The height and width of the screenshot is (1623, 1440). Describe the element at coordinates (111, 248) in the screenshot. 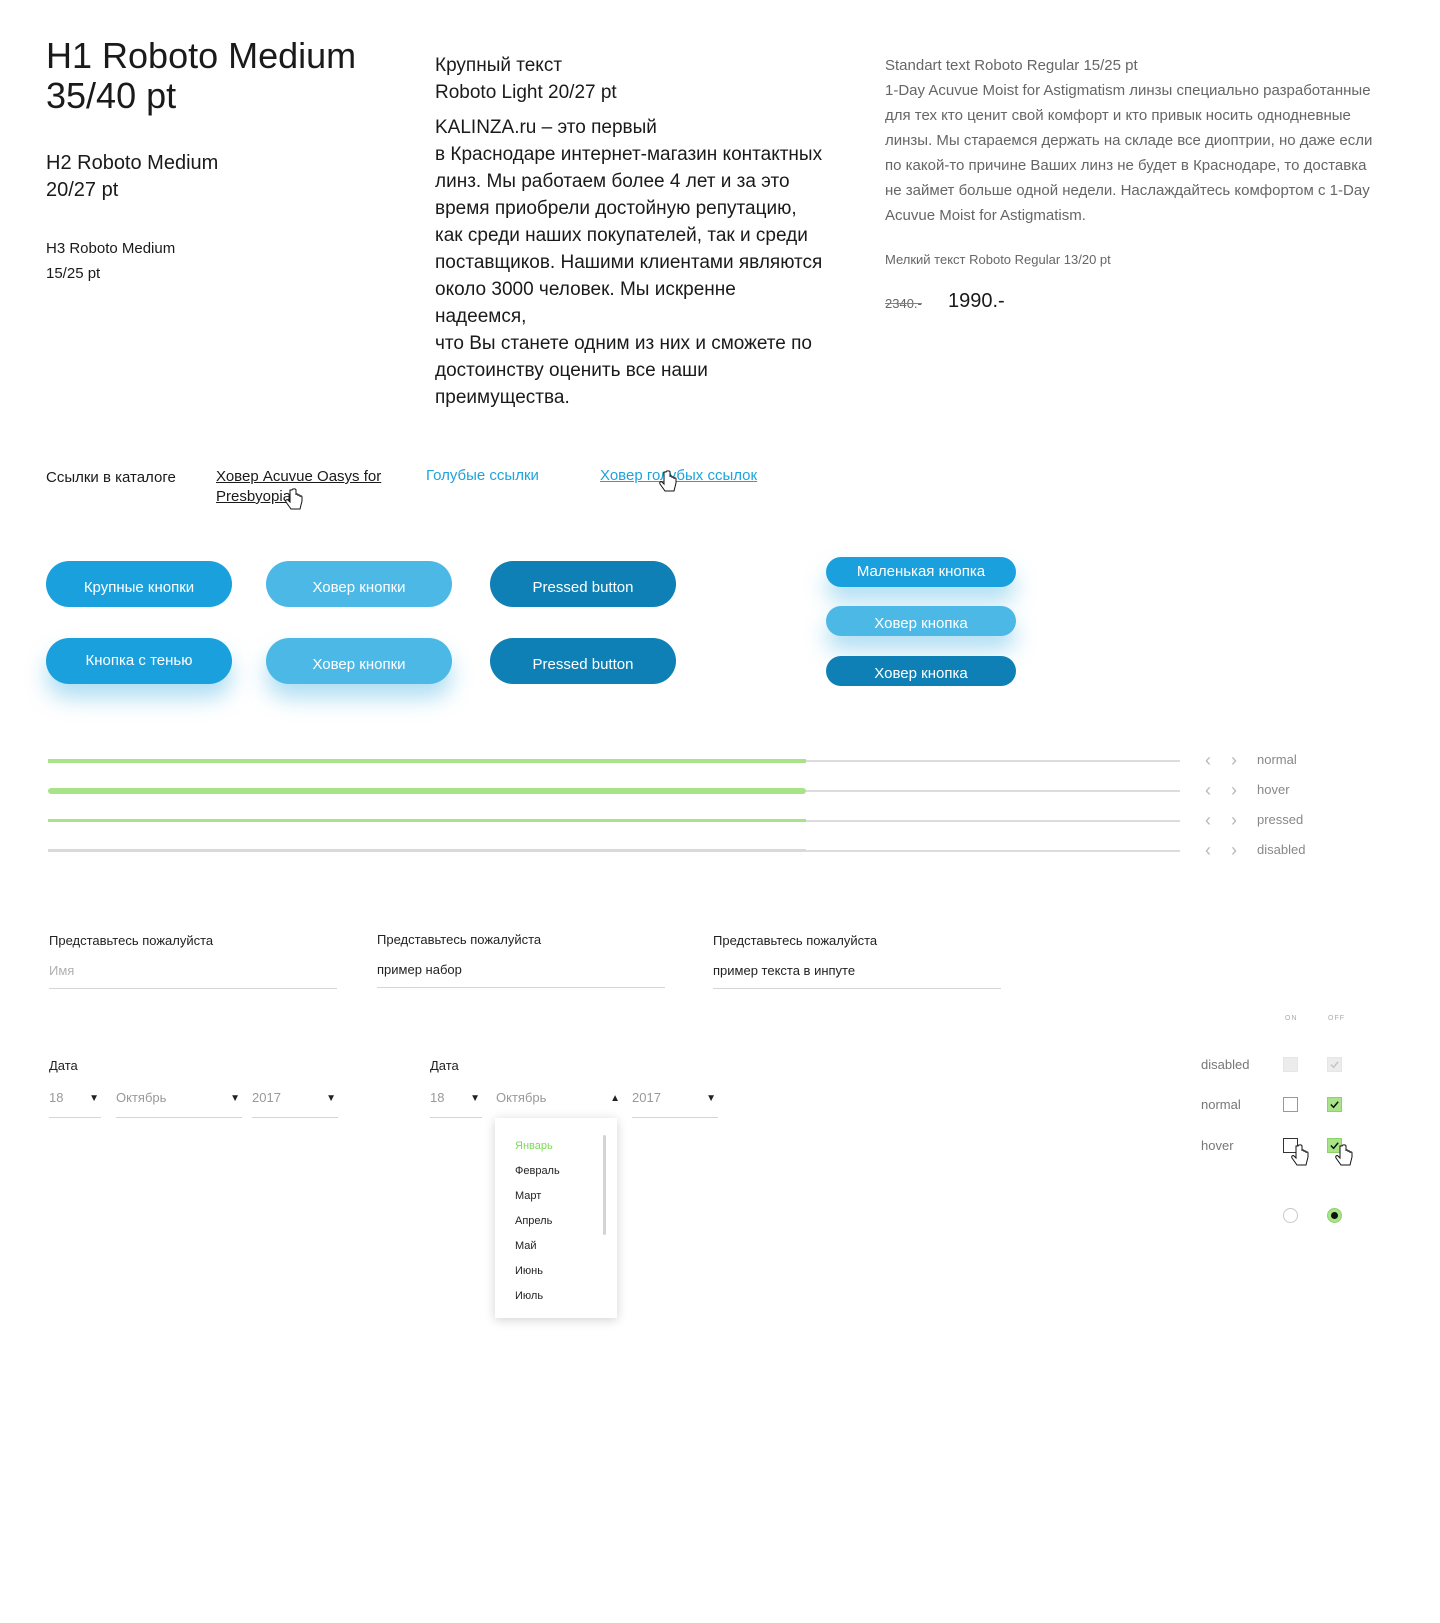

I see `h3-line-1: H3 Roboto Medium` at that location.